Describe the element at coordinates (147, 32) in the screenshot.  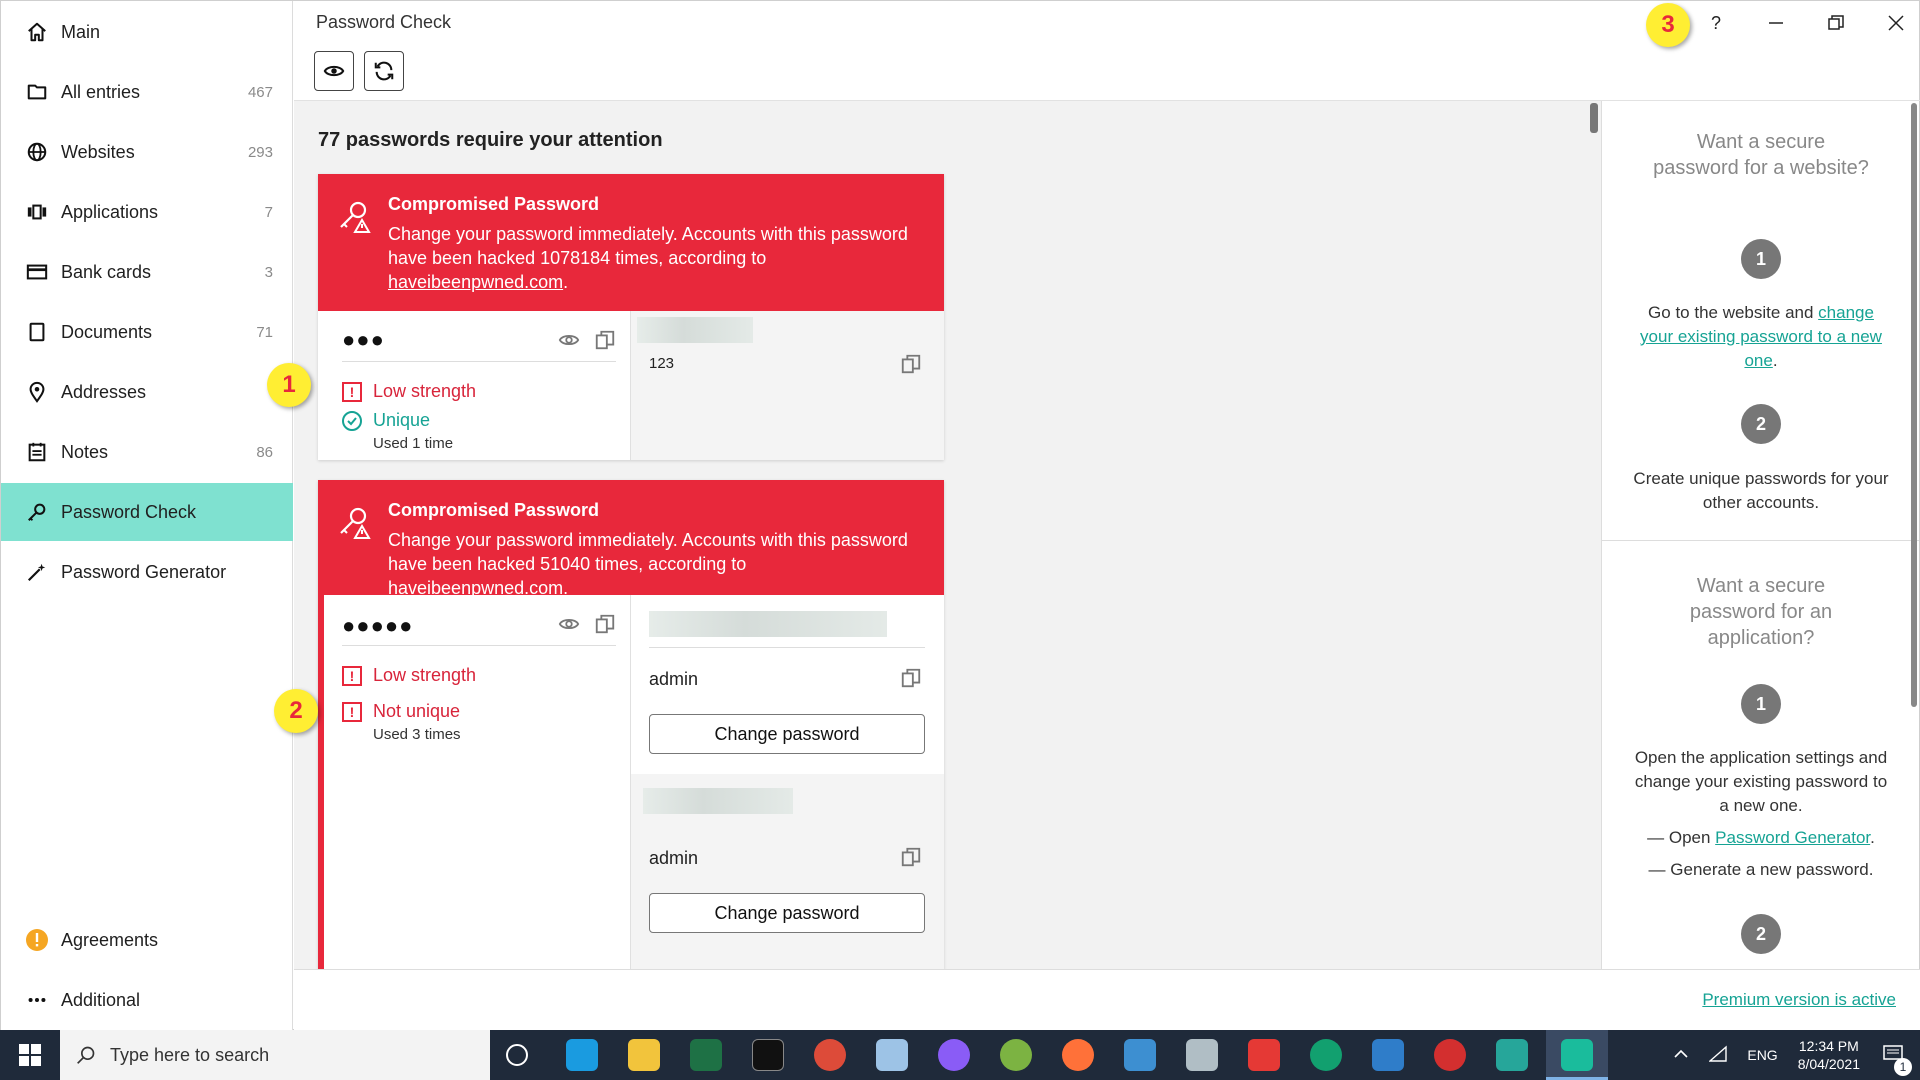
I see `sidebar-item-main: Main` at that location.